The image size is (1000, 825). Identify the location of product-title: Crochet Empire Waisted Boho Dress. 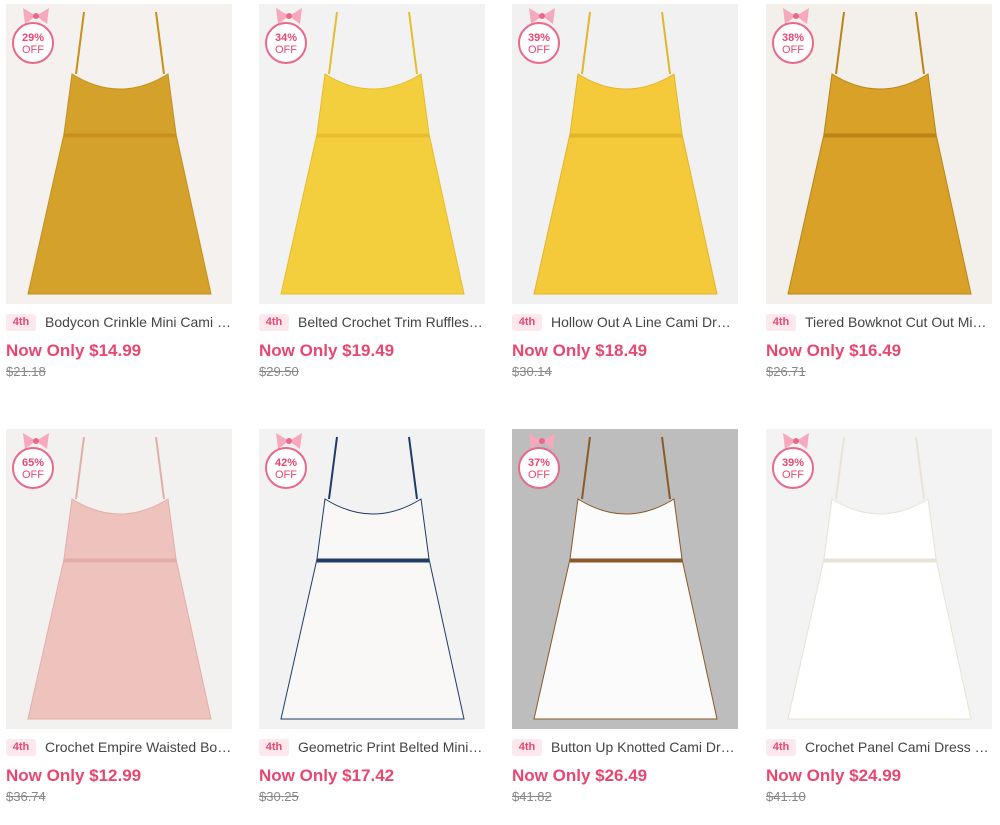
(138, 747).